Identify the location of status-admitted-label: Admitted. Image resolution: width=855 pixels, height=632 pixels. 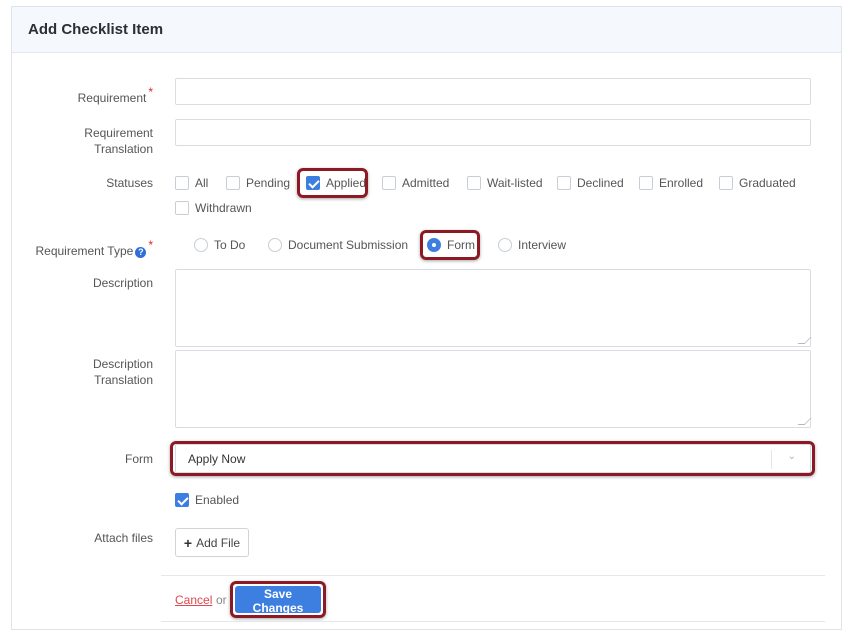
(426, 183).